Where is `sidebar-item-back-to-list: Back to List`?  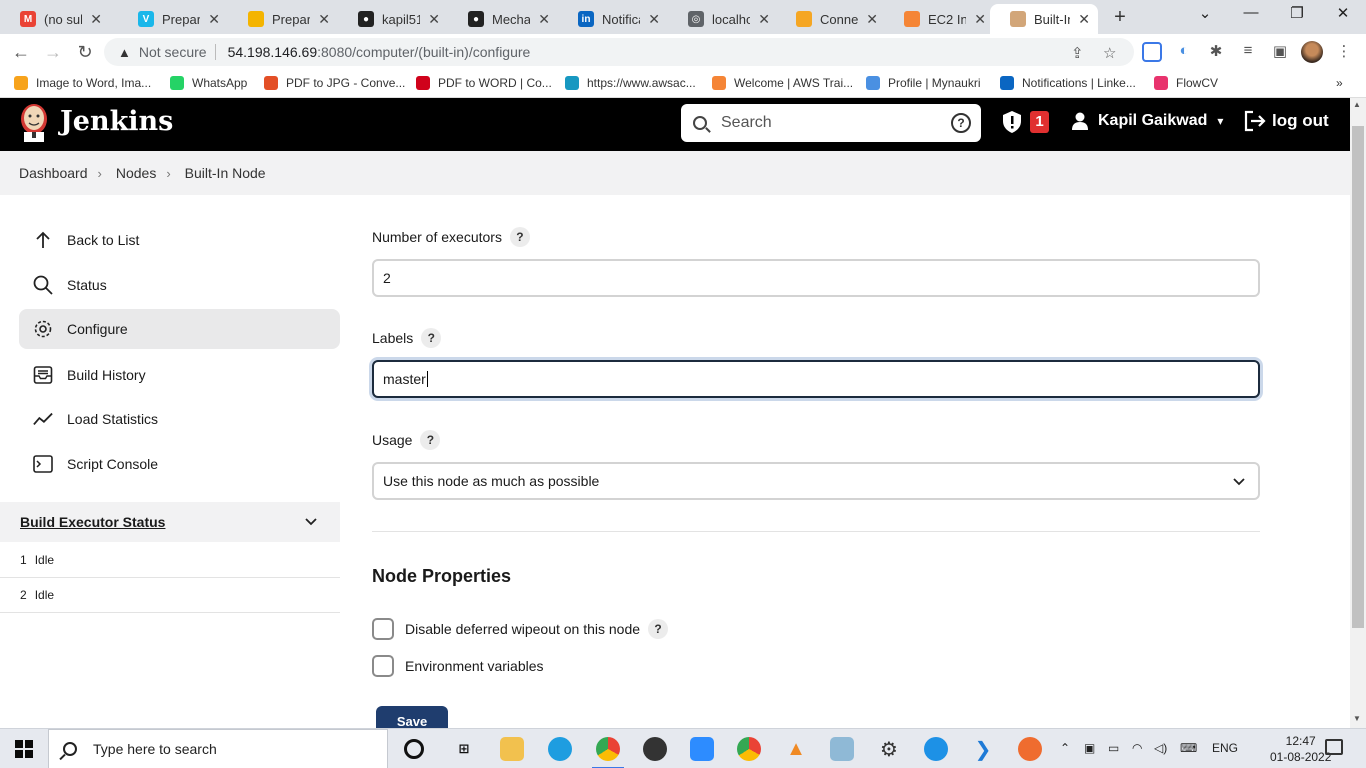 sidebar-item-back-to-list: Back to List is located at coordinates (179, 240).